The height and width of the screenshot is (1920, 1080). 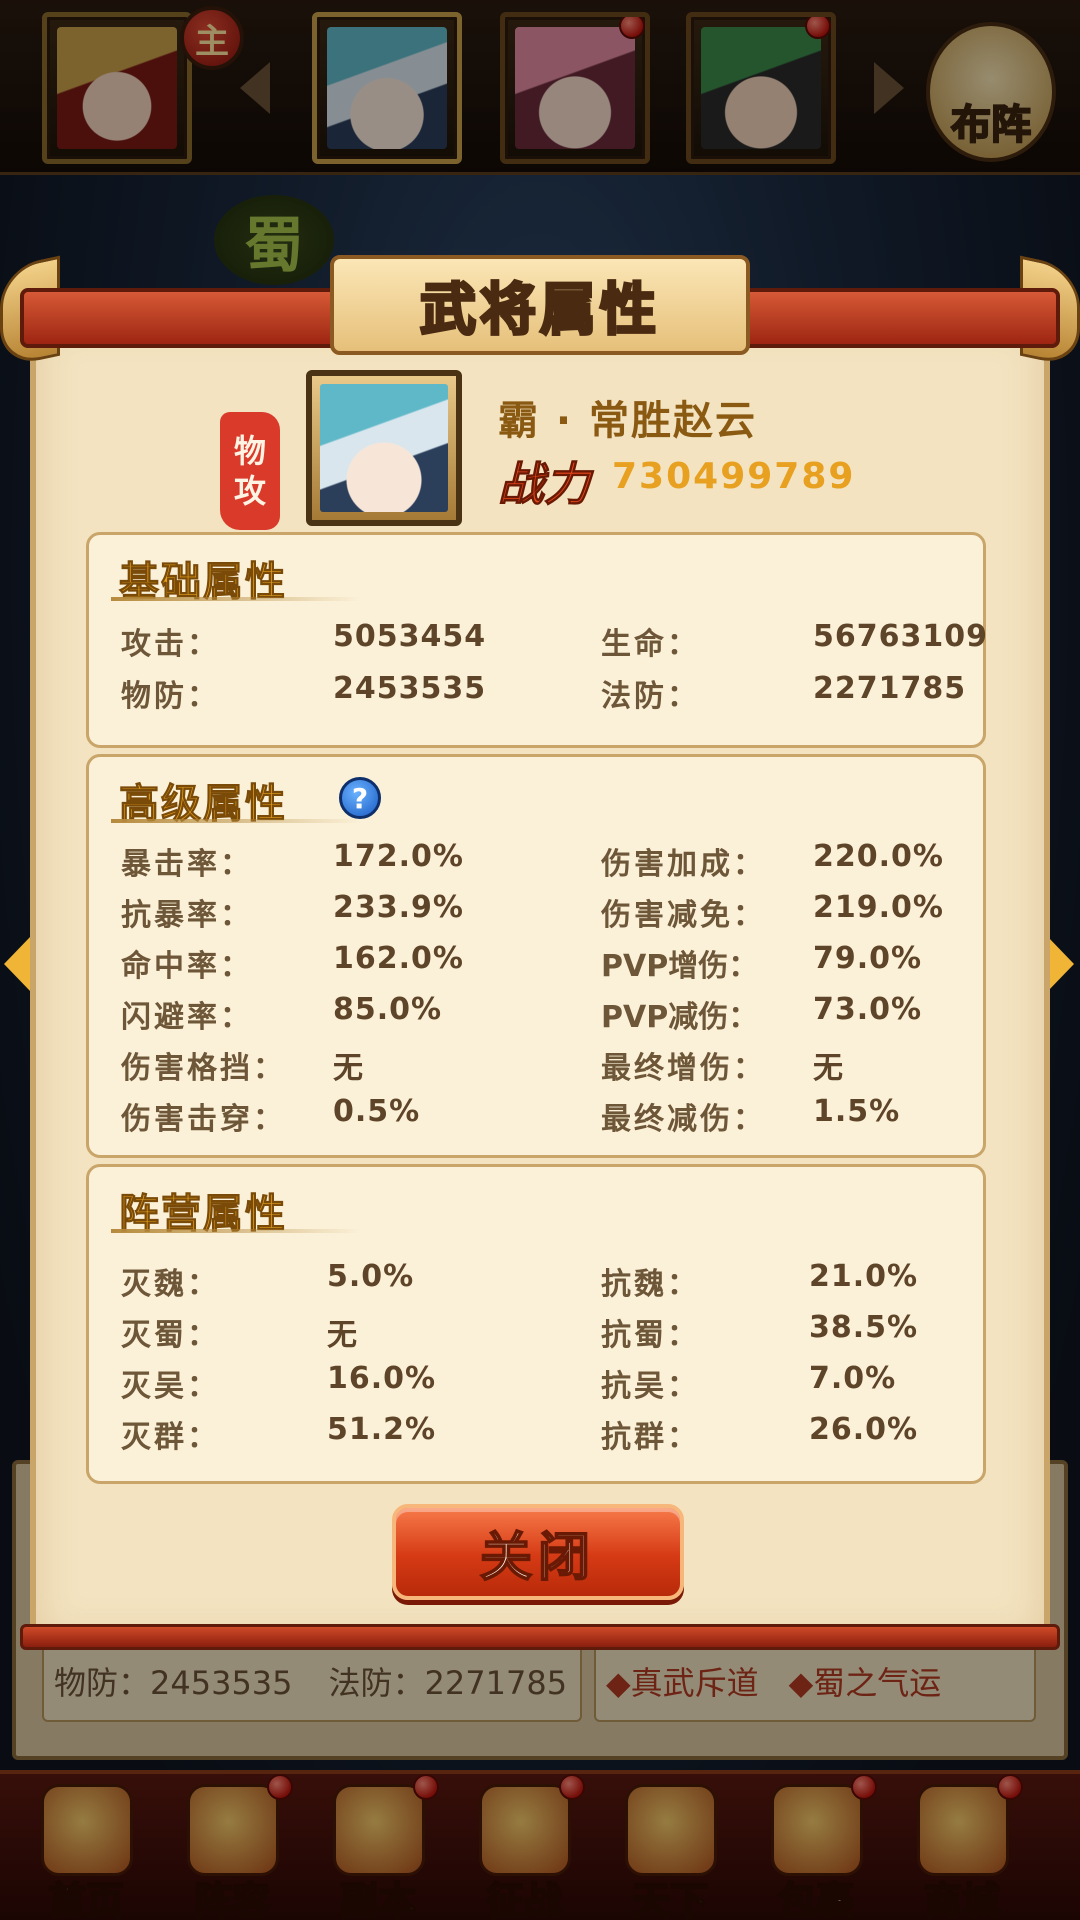 What do you see at coordinates (382, 1378) in the screenshot?
I see `attr-value: 16.0%` at bounding box center [382, 1378].